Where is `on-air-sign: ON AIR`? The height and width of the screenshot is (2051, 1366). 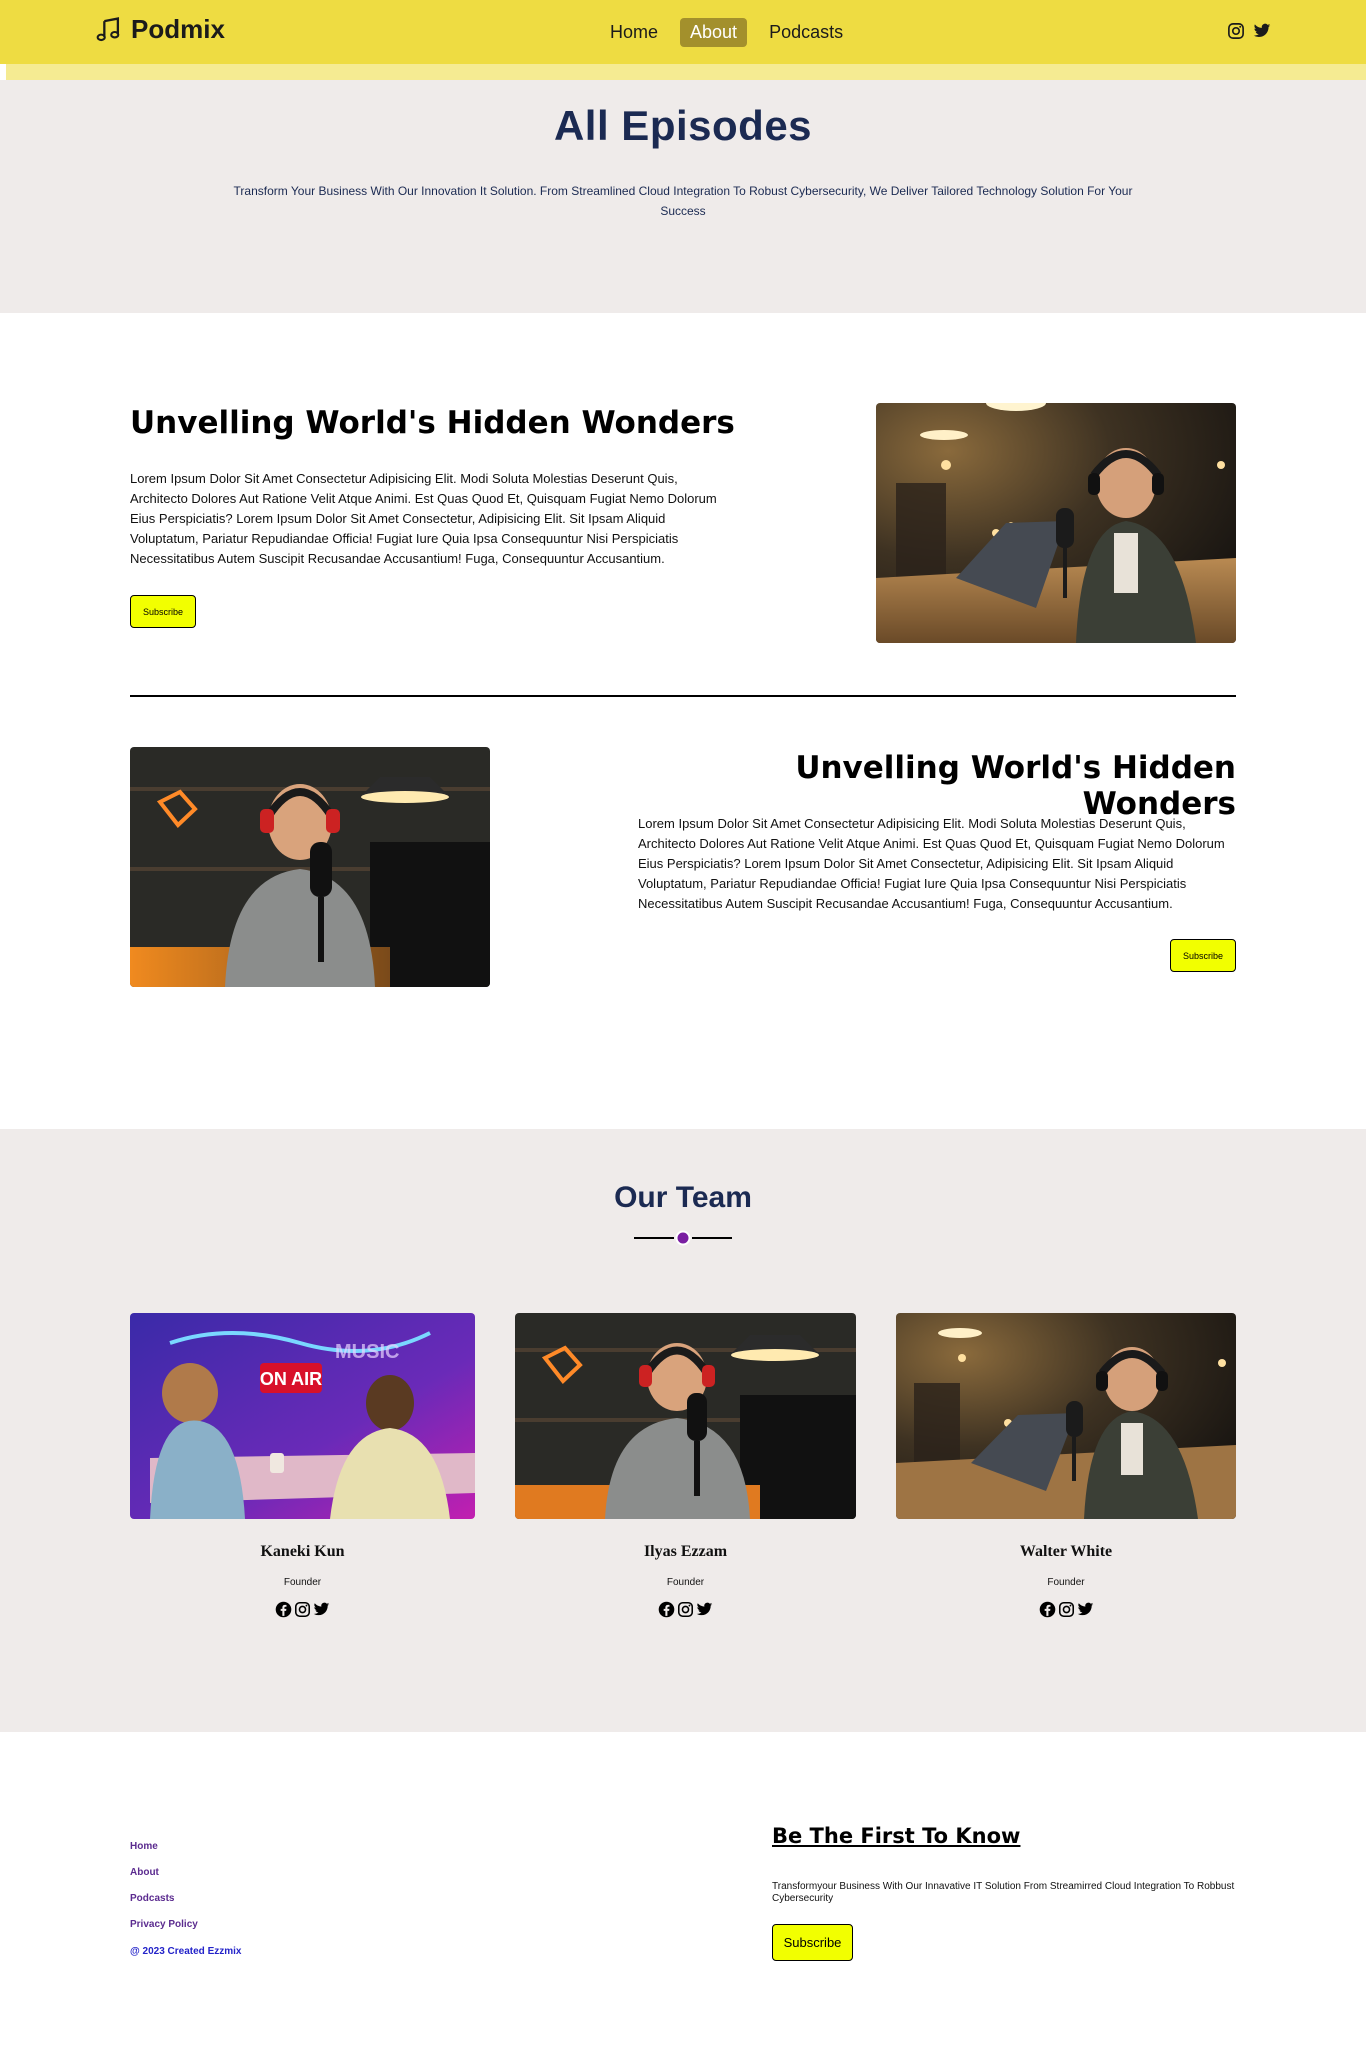
on-air-sign: ON AIR is located at coordinates (291, 1379).